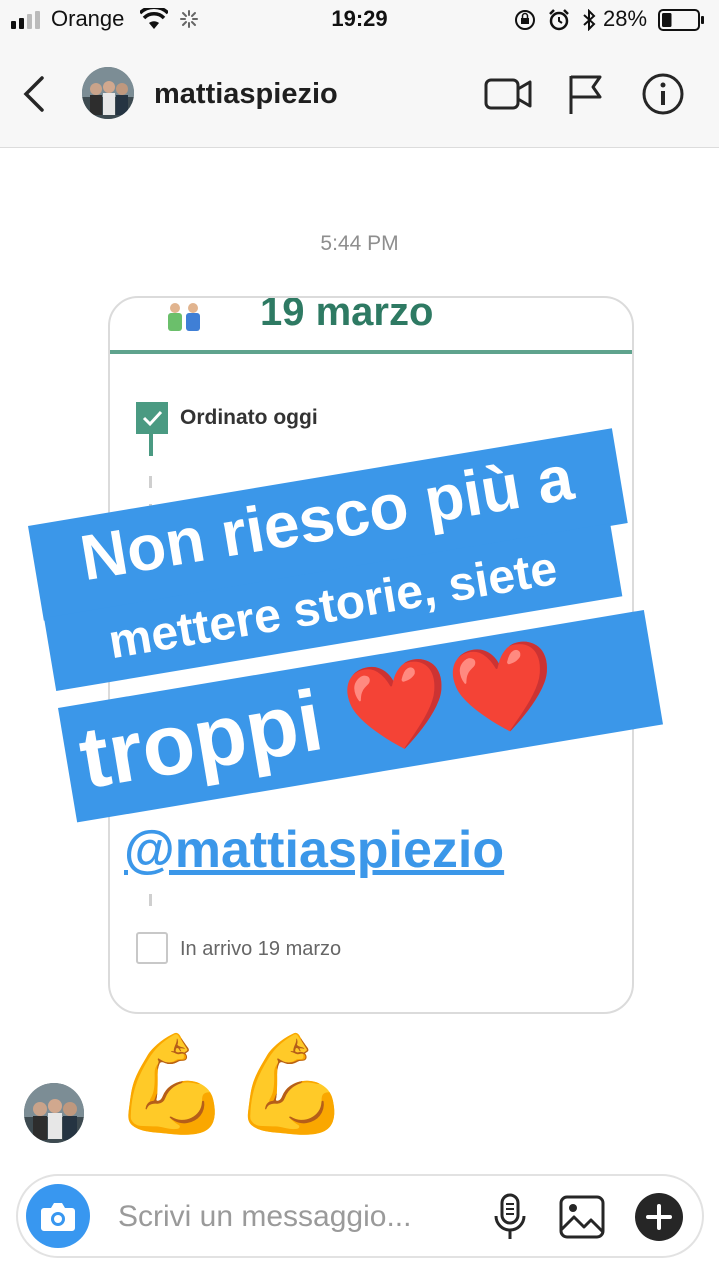 This screenshot has width=719, height=1280. What do you see at coordinates (359, 243) in the screenshot?
I see `message-timestamp: 5:44 PM` at bounding box center [359, 243].